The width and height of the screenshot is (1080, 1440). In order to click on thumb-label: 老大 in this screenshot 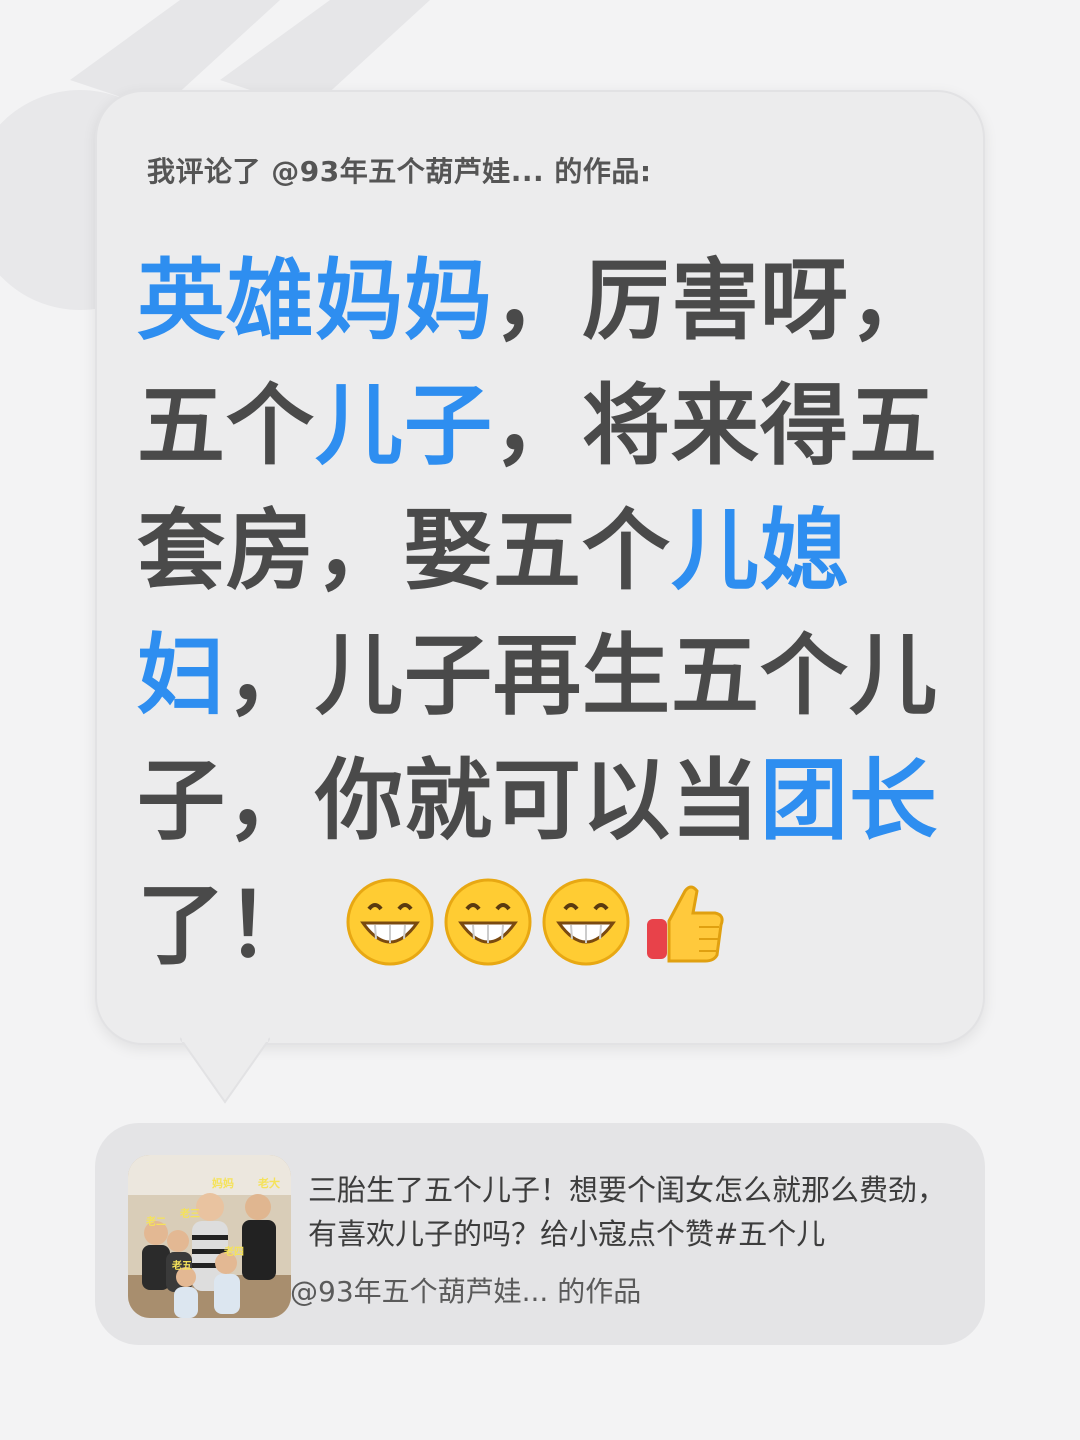, I will do `click(268, 1183)`.